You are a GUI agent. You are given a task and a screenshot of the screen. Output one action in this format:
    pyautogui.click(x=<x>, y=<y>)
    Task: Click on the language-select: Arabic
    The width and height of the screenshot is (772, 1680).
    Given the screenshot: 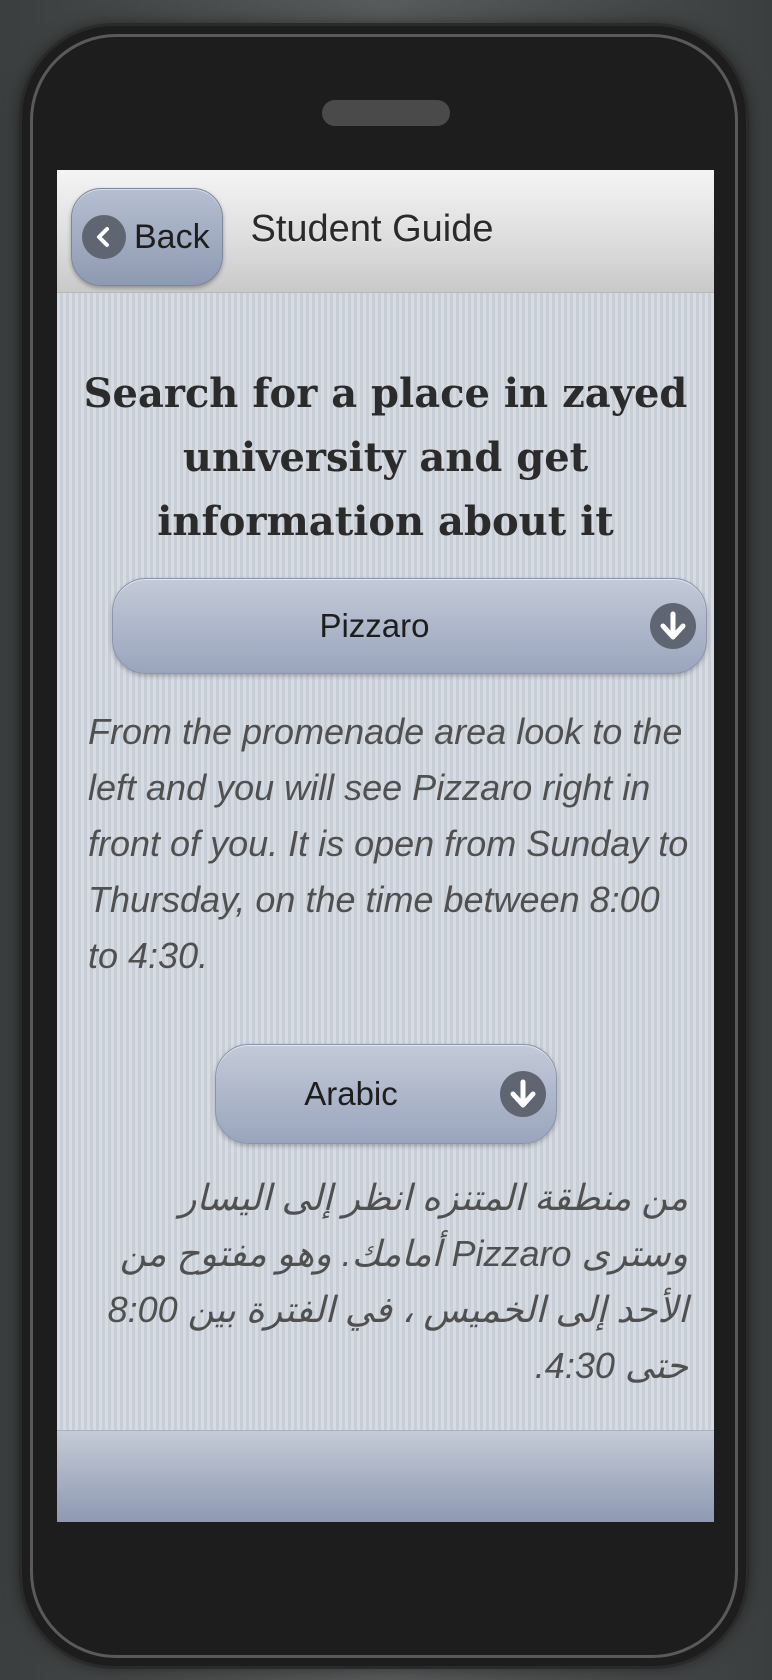 What is the action you would take?
    pyautogui.click(x=386, y=1094)
    